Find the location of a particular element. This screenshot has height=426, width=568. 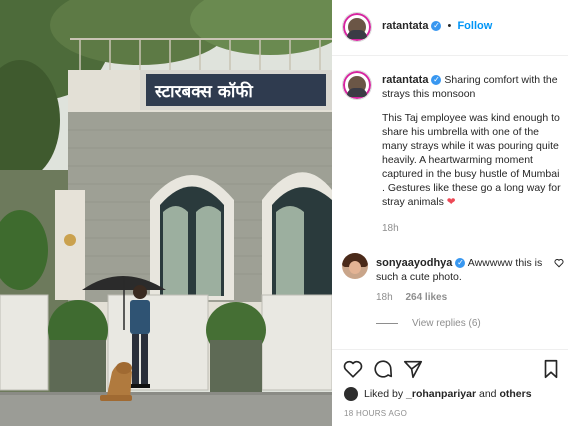

heart-outline-icon is located at coordinates (559, 264).